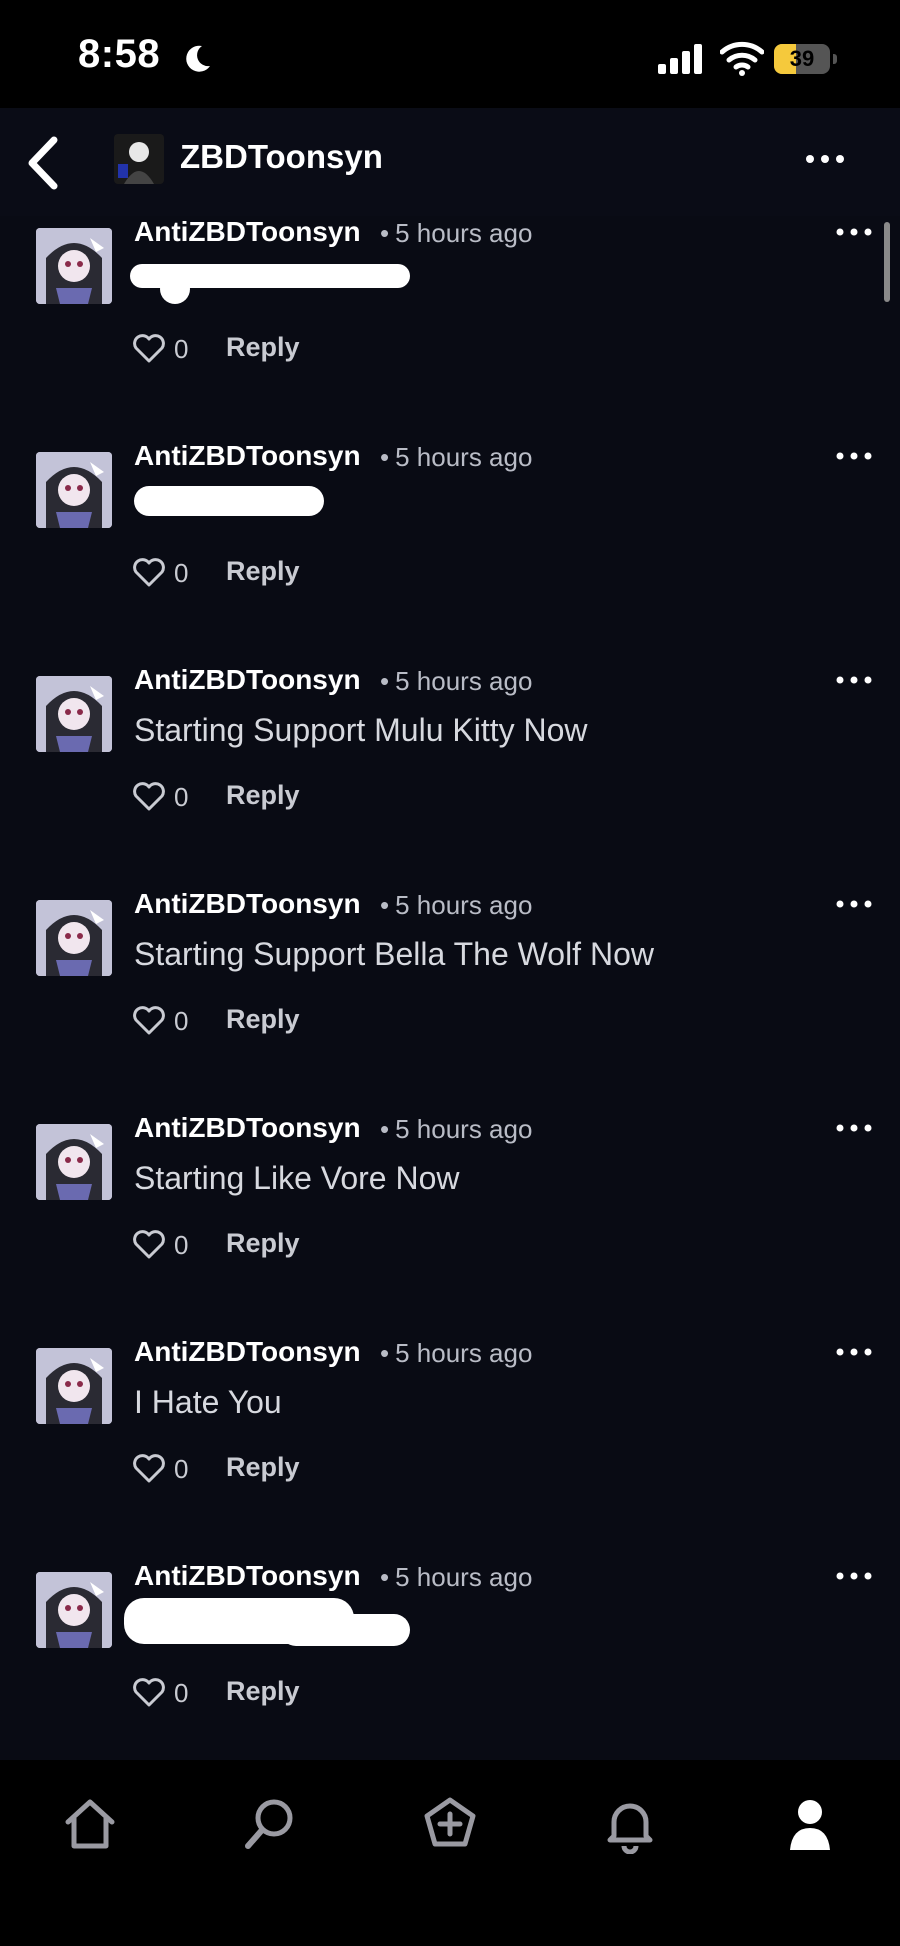 The height and width of the screenshot is (1946, 900). Describe the element at coordinates (825, 159) in the screenshot. I see `more-options-icon` at that location.